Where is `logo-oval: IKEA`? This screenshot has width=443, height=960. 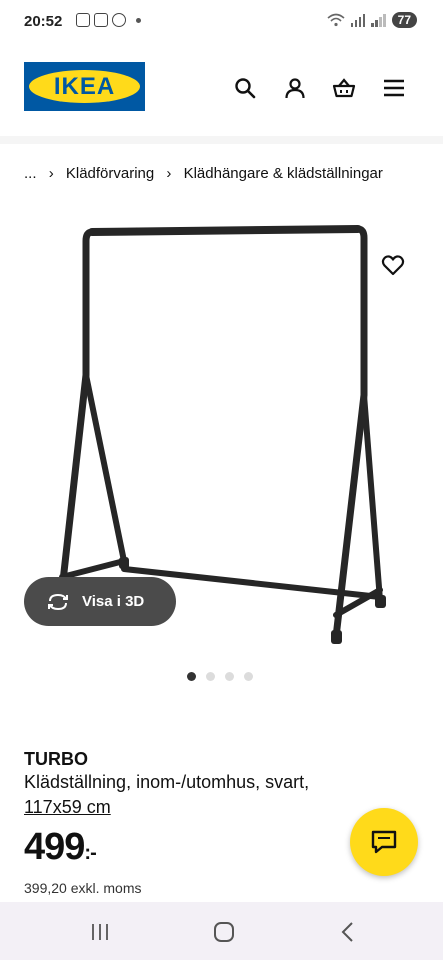
logo-oval: IKEA is located at coordinates (84, 86).